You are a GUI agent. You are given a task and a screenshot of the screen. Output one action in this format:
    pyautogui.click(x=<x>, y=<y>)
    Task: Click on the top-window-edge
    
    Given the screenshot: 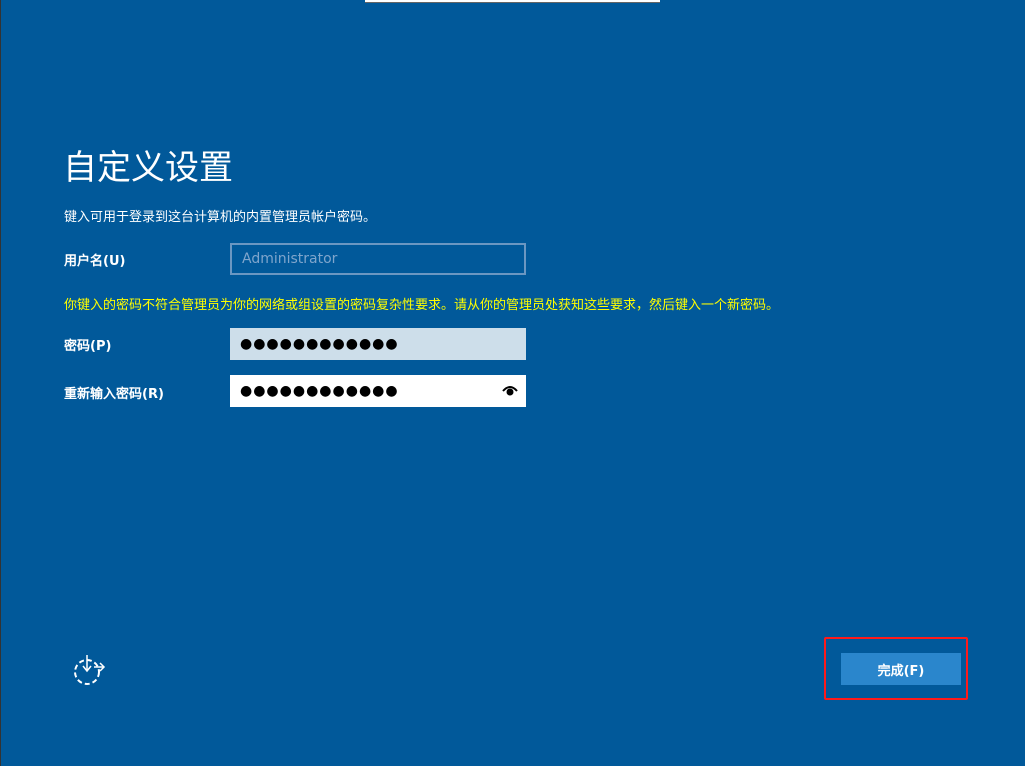 What is the action you would take?
    pyautogui.click(x=512, y=1)
    